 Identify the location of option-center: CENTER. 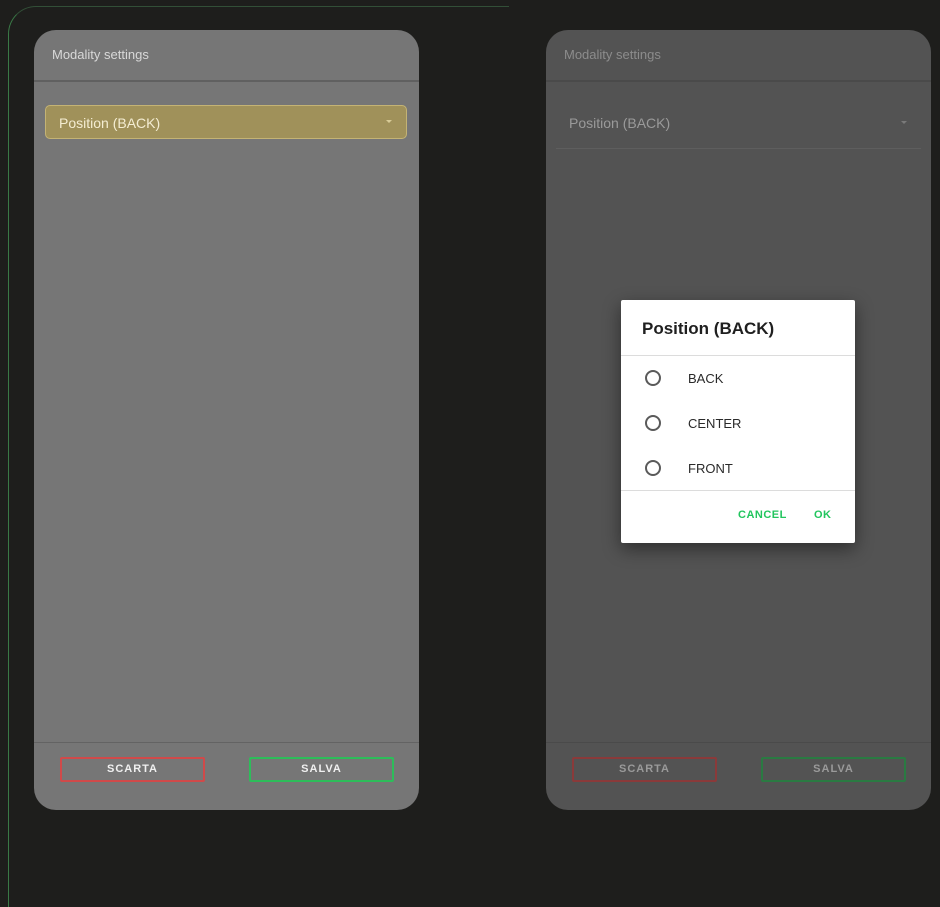
(738, 423).